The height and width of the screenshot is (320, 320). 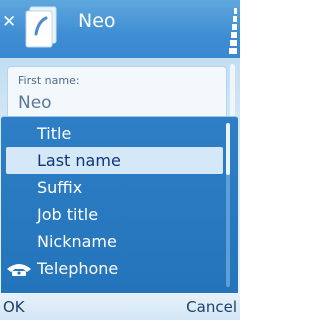 I want to click on list-item-label: Suffix, so click(x=60, y=187).